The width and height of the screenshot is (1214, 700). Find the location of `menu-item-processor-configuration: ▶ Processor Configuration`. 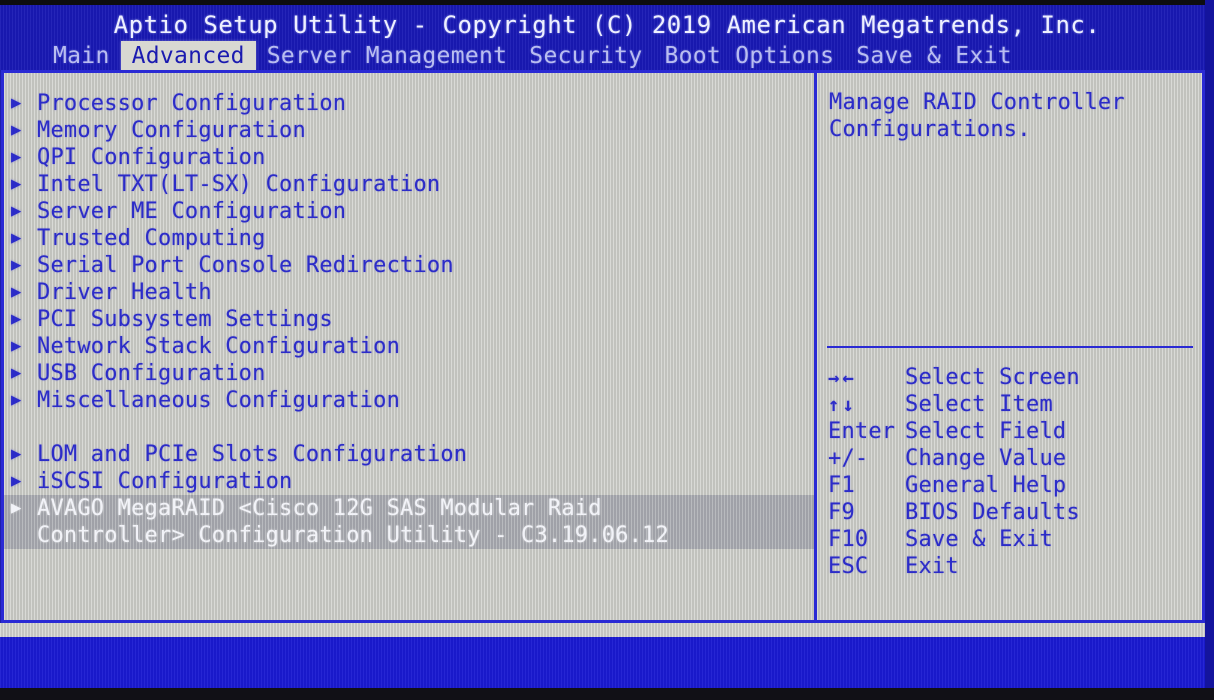

menu-item-processor-configuration: ▶ Processor Configuration is located at coordinates (409, 103).